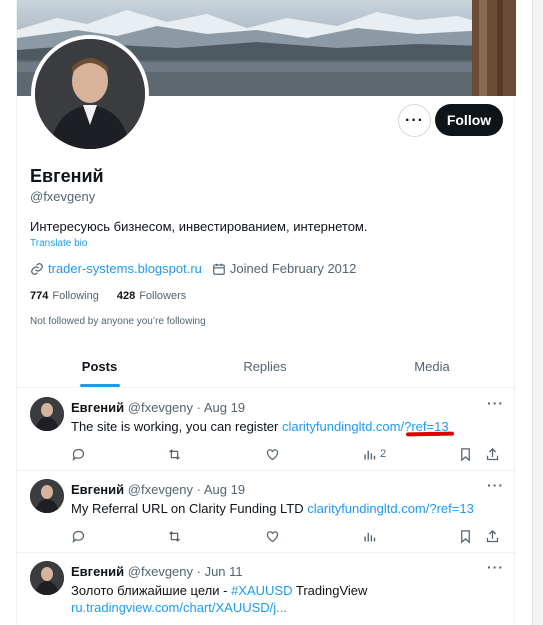  I want to click on red-underline-annotation, so click(430, 434).